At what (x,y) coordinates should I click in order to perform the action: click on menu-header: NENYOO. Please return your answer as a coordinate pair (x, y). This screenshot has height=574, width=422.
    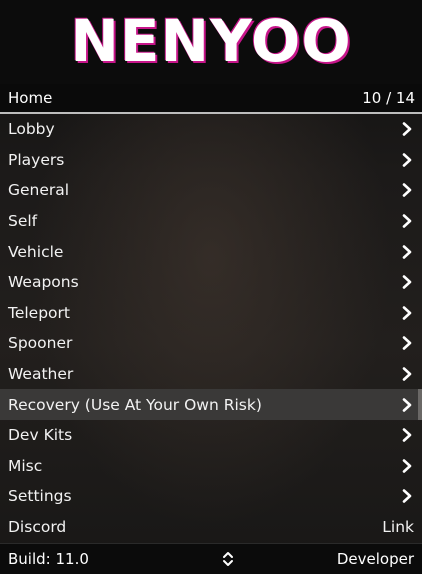
    Looking at the image, I should click on (211, 42).